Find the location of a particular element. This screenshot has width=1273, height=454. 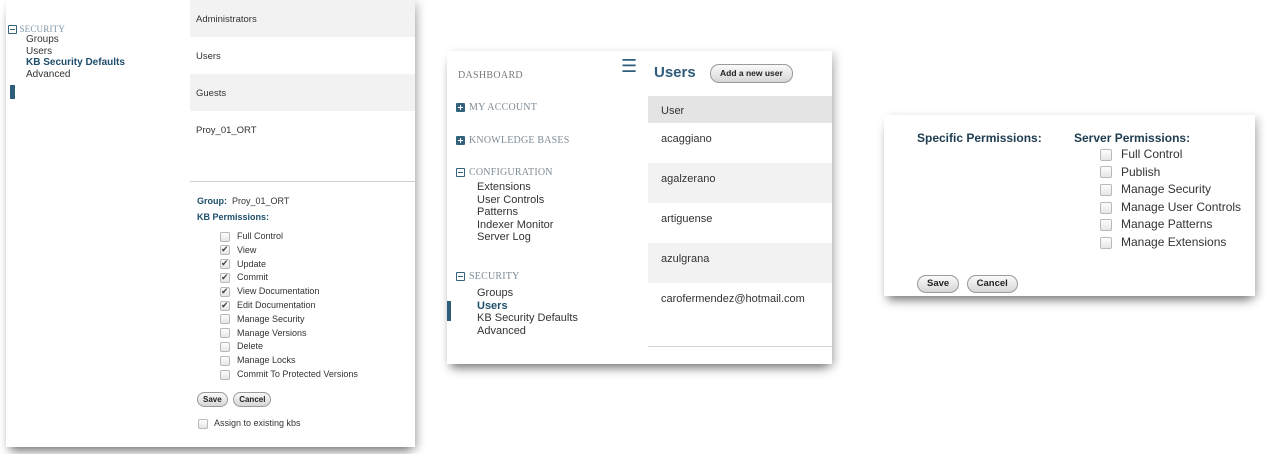

permission-label: Commit is located at coordinates (252, 277).